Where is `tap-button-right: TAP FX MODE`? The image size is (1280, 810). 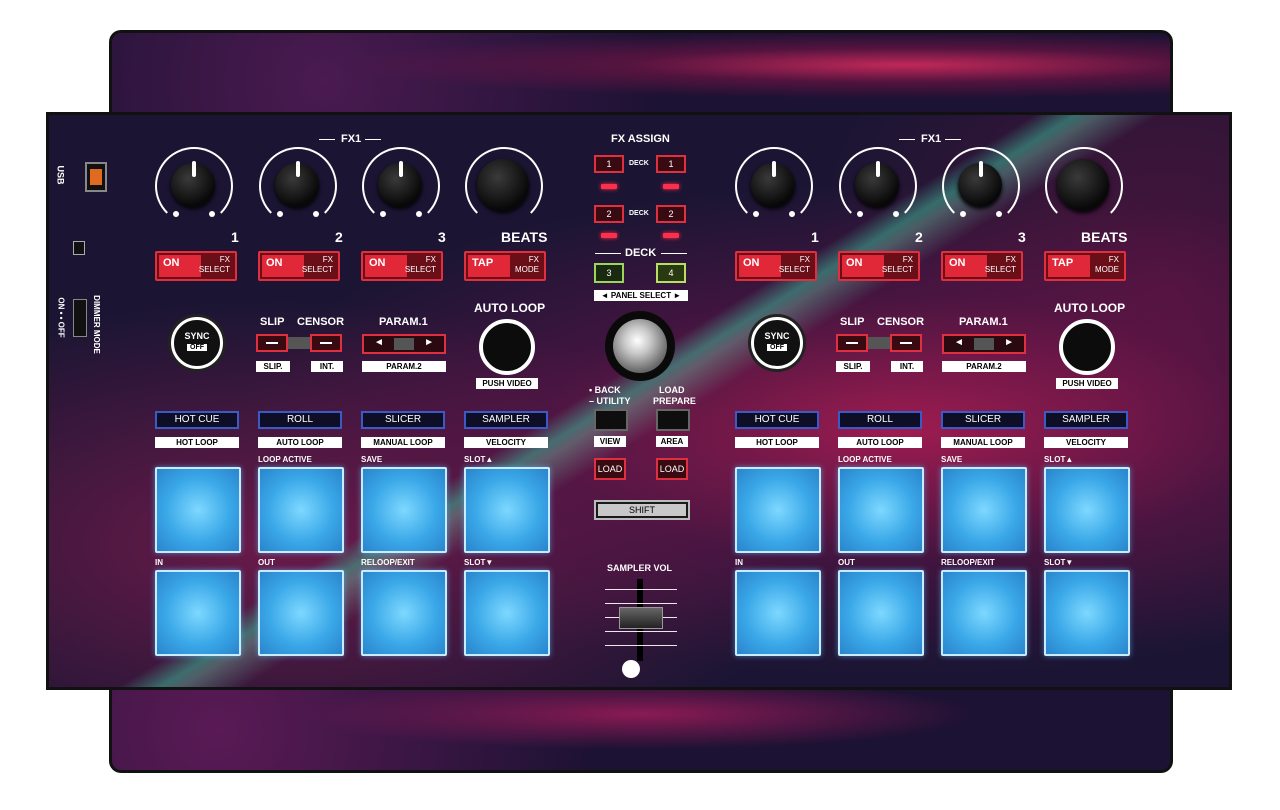 tap-button-right: TAP FX MODE is located at coordinates (1085, 266).